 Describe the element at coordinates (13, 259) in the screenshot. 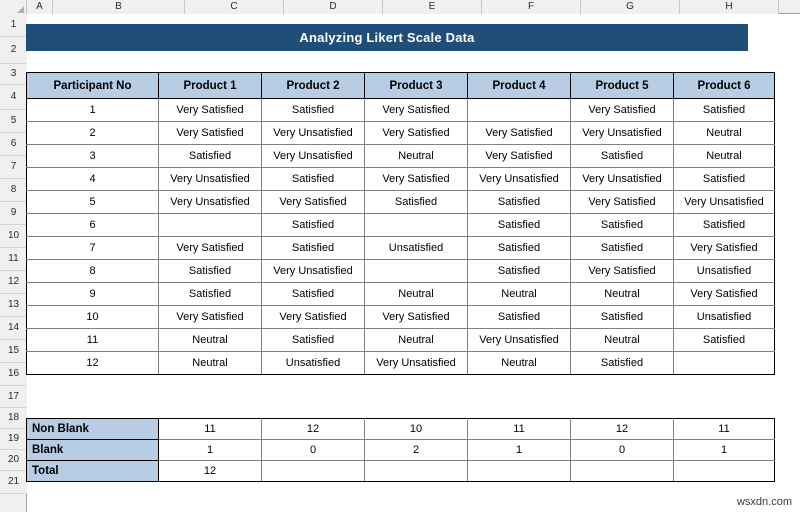

I see `row-header-11: 11` at that location.